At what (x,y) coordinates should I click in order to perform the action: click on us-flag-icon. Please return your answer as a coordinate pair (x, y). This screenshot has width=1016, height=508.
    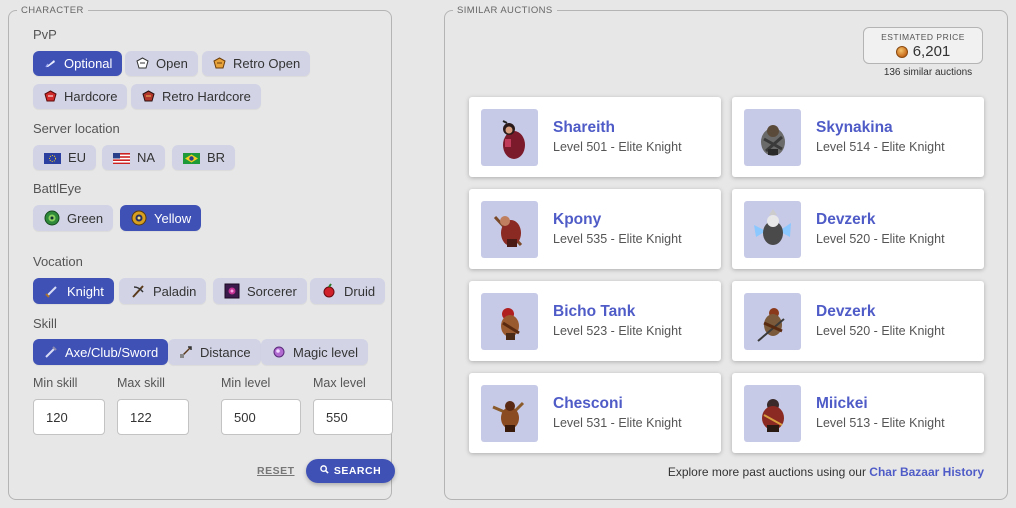
    Looking at the image, I should click on (121, 158).